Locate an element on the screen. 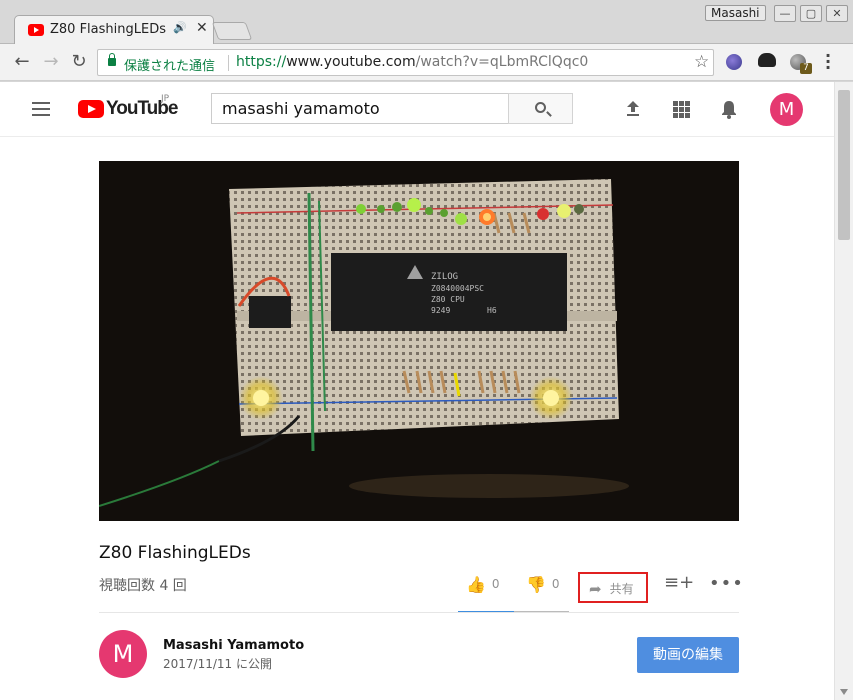 The image size is (853, 700). url-host: www.youtube.com is located at coordinates (351, 62).